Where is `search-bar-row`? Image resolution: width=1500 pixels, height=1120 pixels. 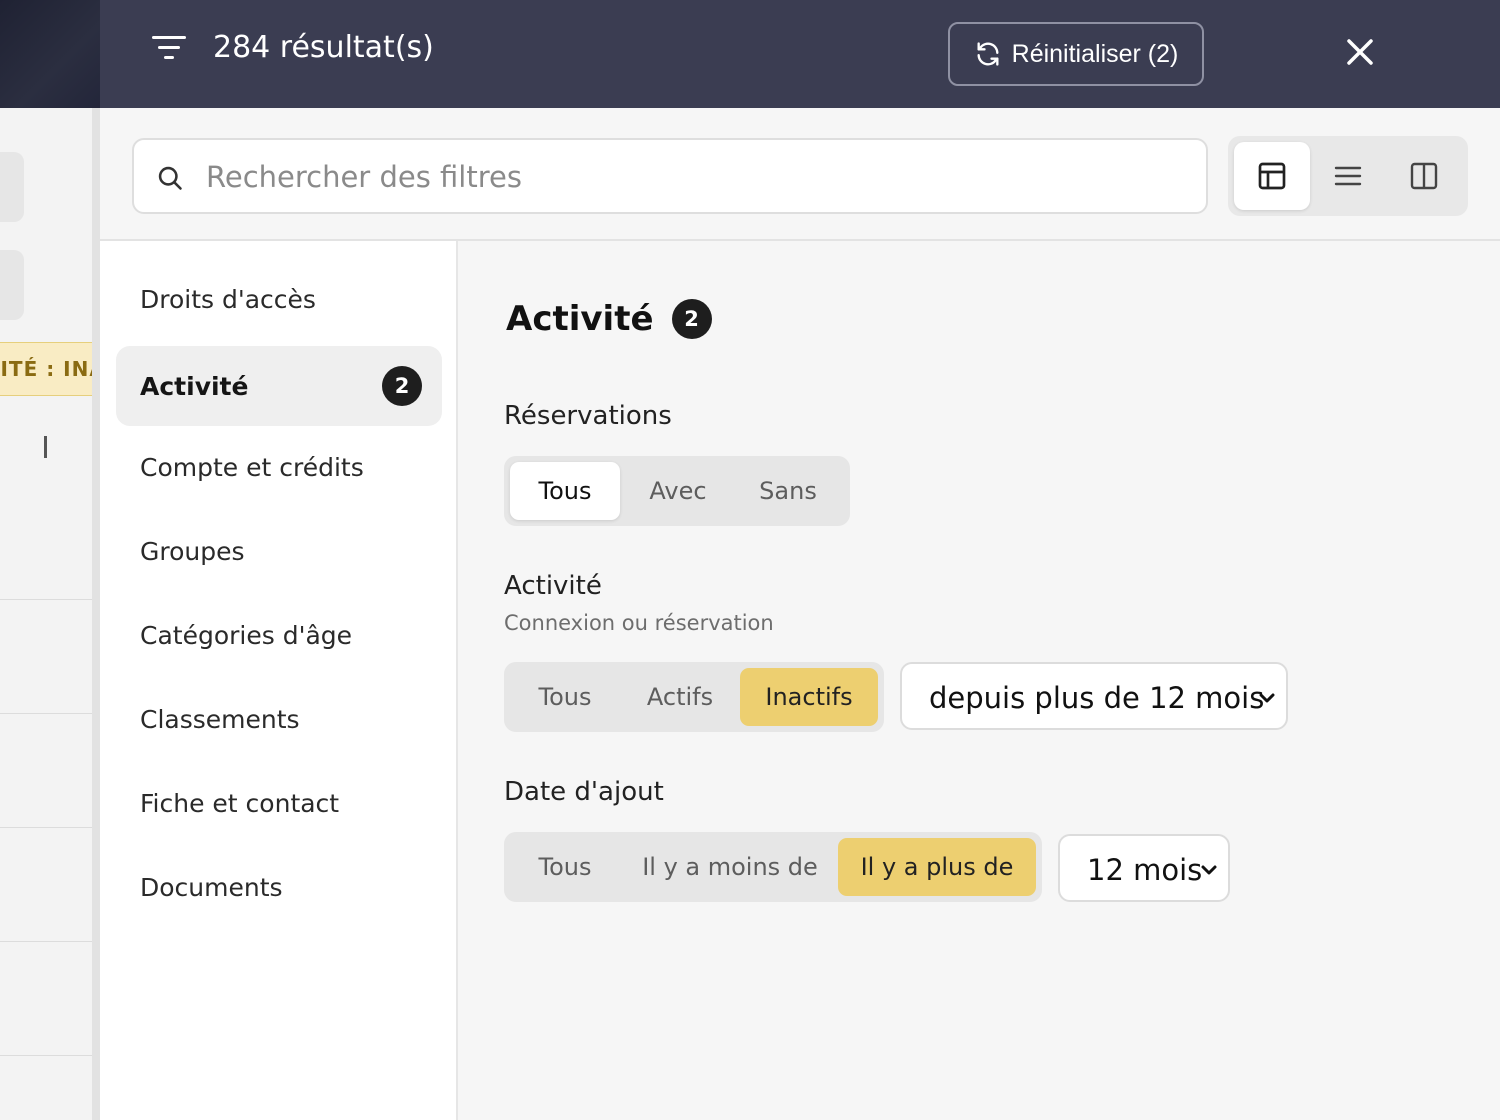
search-bar-row is located at coordinates (800, 174).